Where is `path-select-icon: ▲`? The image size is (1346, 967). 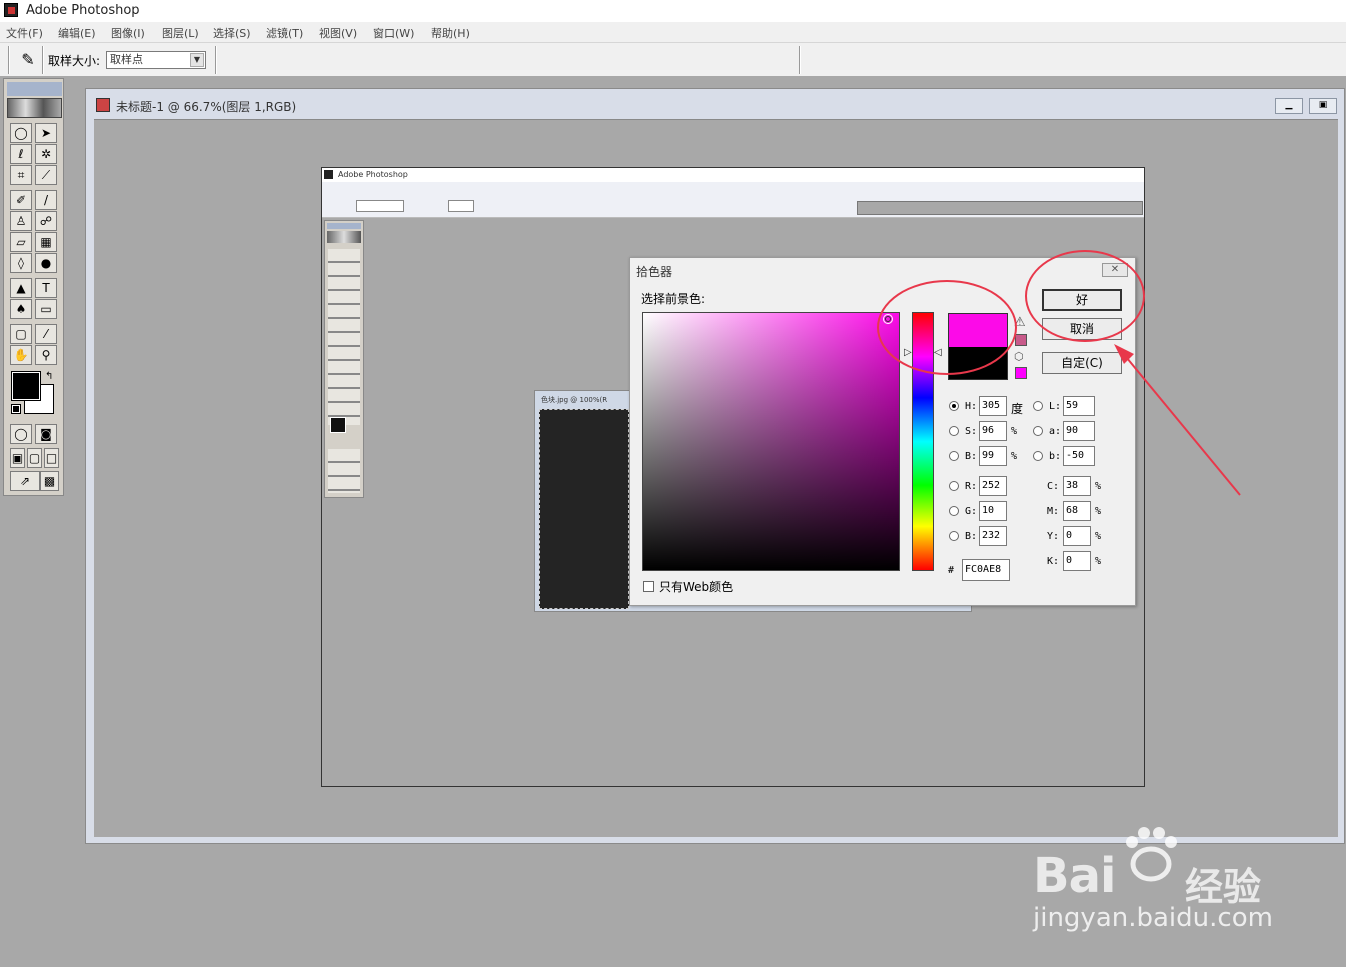
path-select-icon: ▲ is located at coordinates (21, 288).